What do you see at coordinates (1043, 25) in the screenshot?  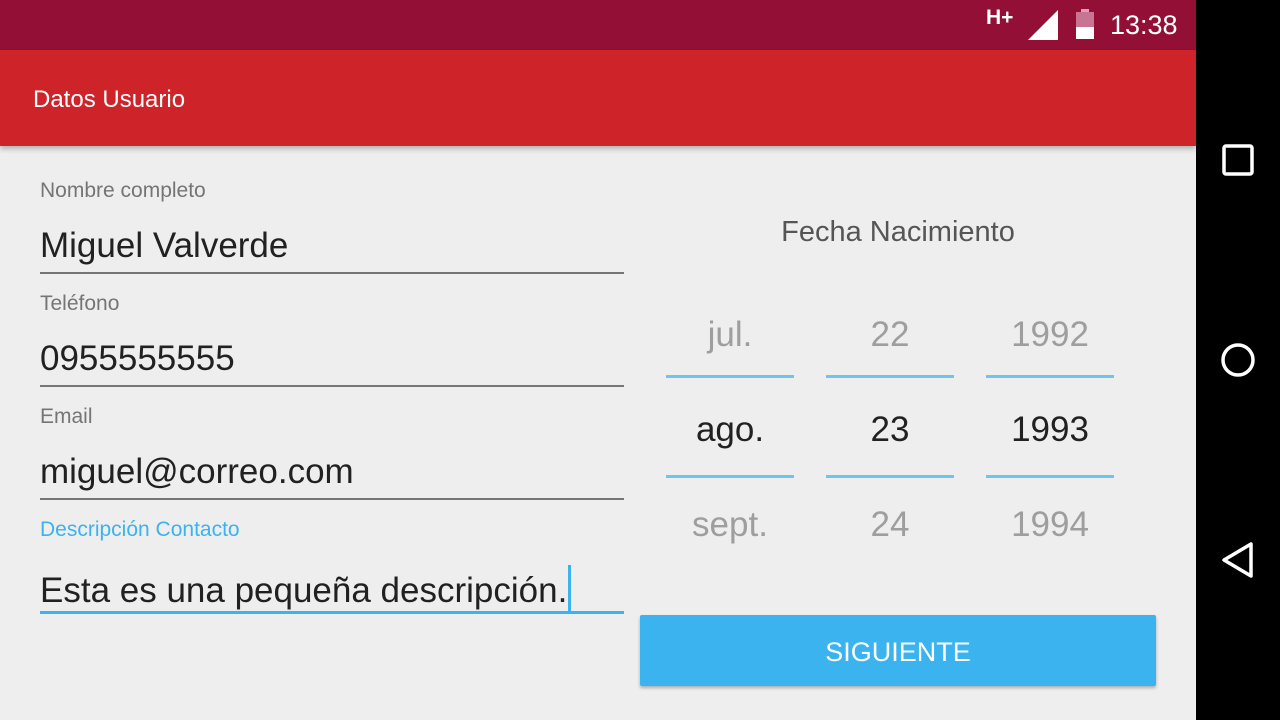 I see `signal-icon` at bounding box center [1043, 25].